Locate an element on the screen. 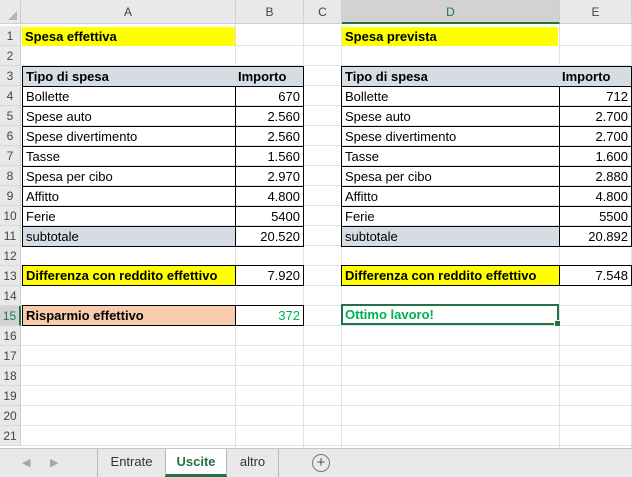 The width and height of the screenshot is (632, 477). row-header: 8 is located at coordinates (10, 176).